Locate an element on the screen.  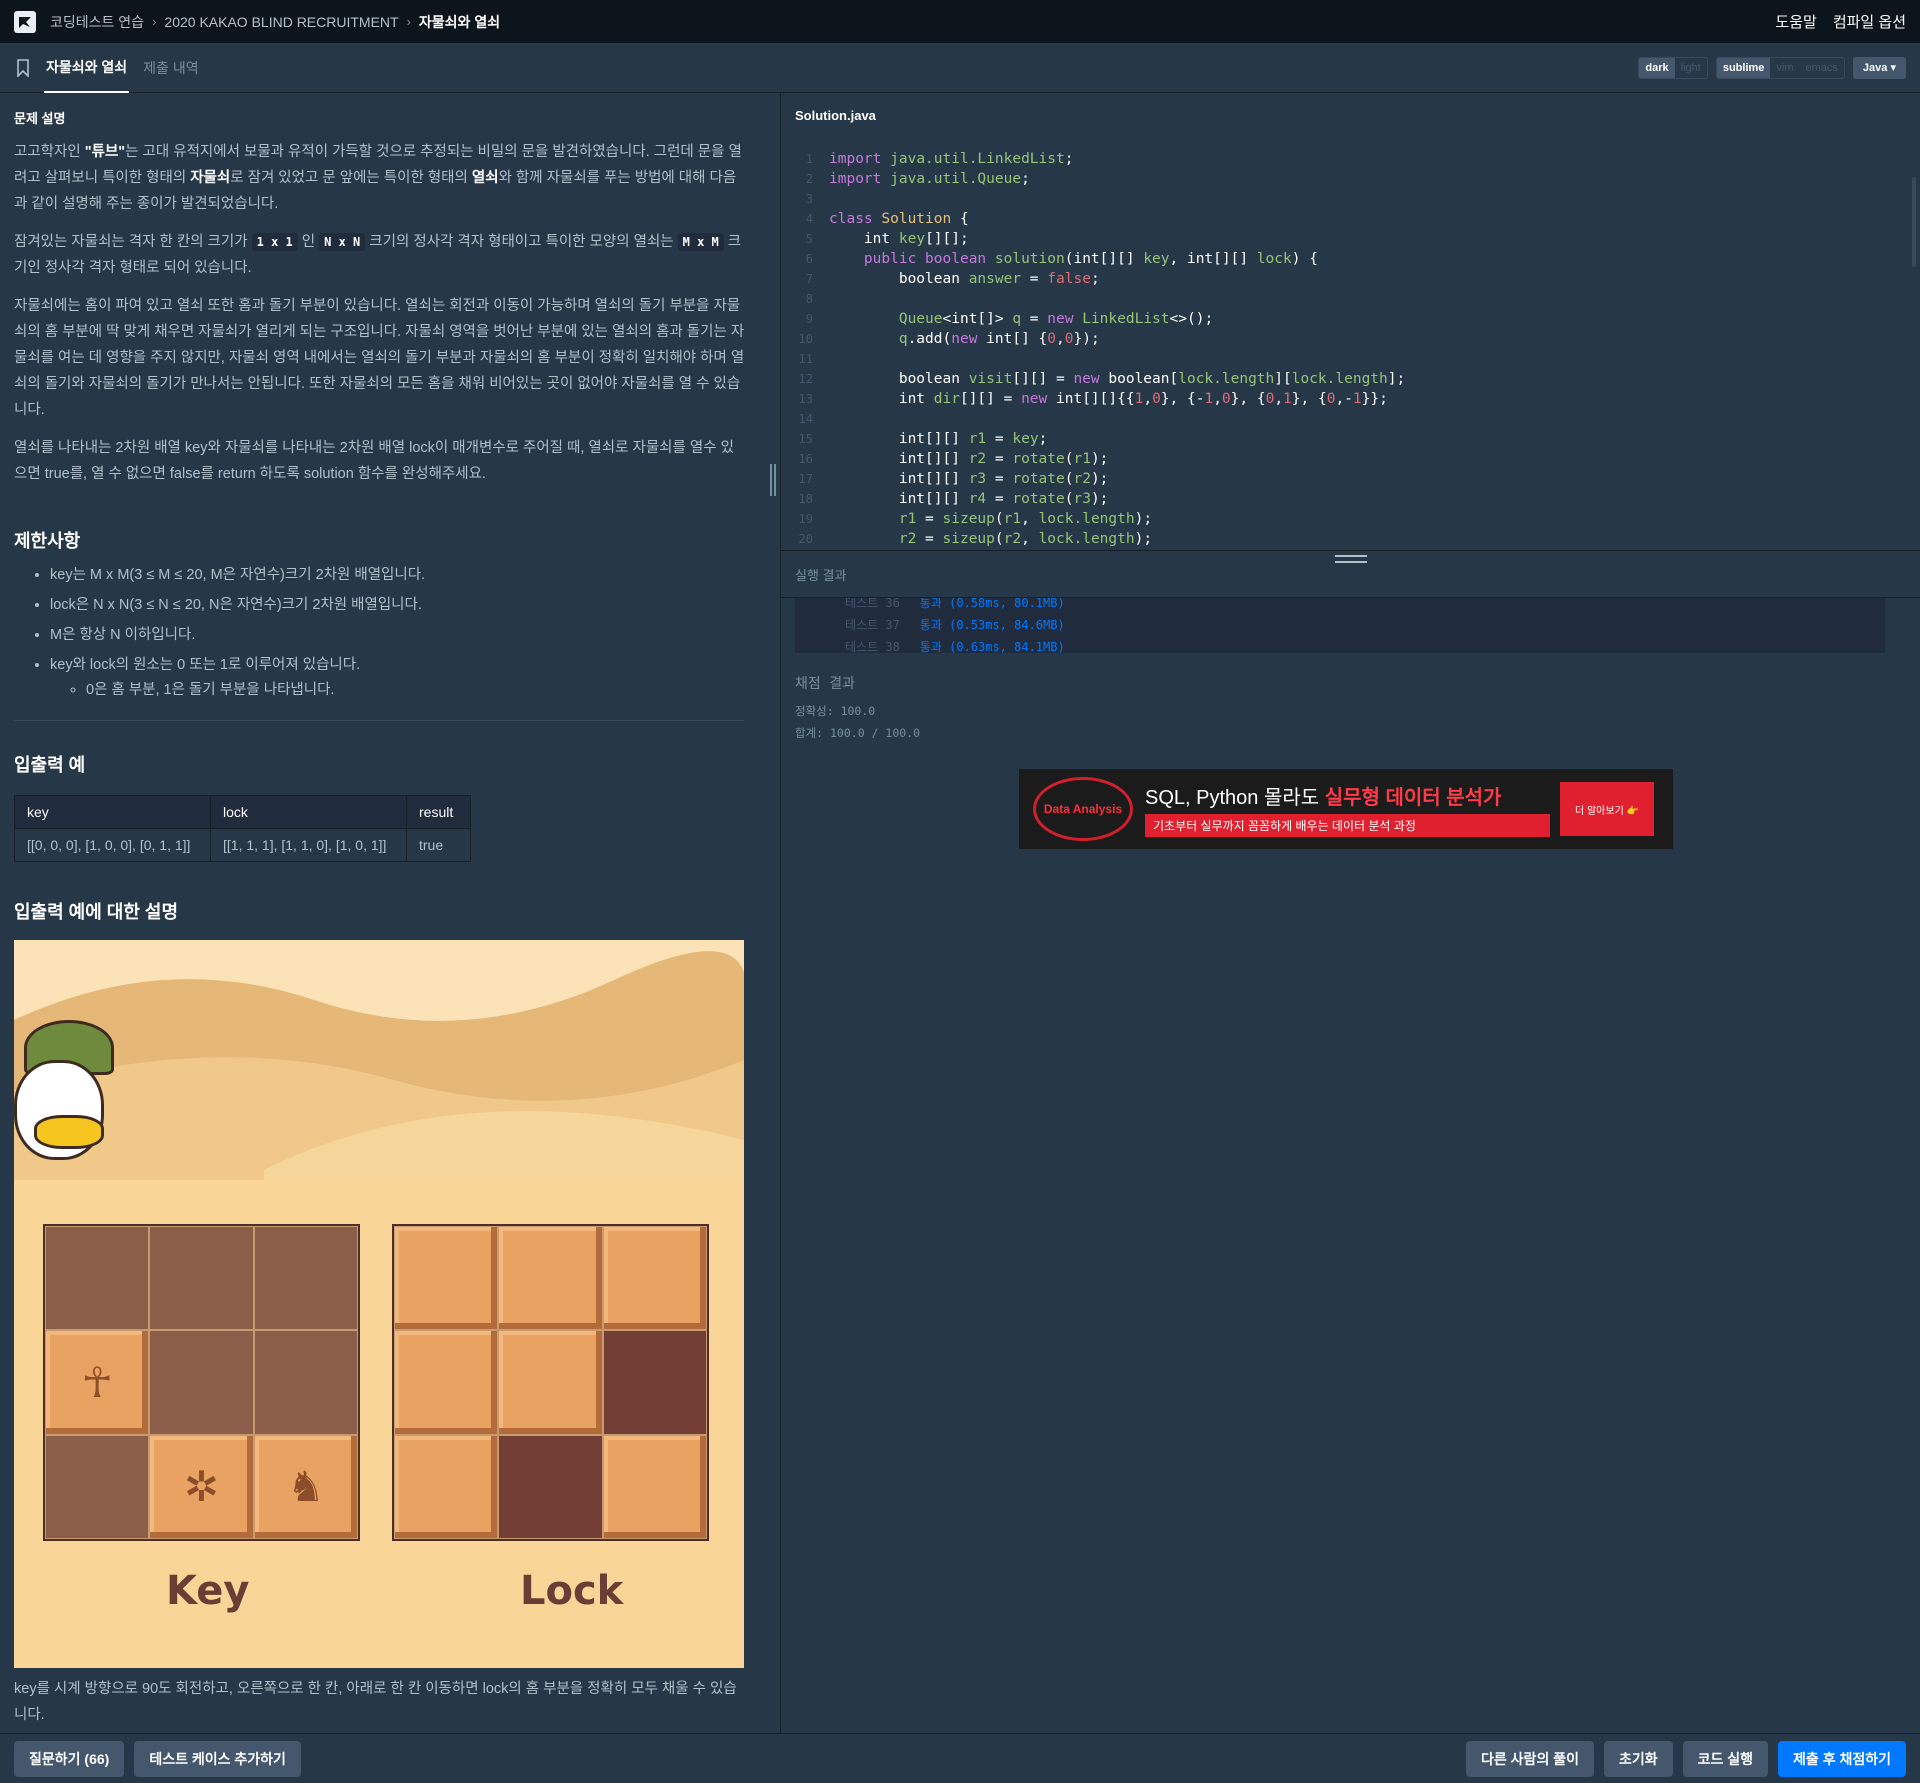
breadcrumb-coding-test: 코딩테스트 연습 is located at coordinates (97, 22).